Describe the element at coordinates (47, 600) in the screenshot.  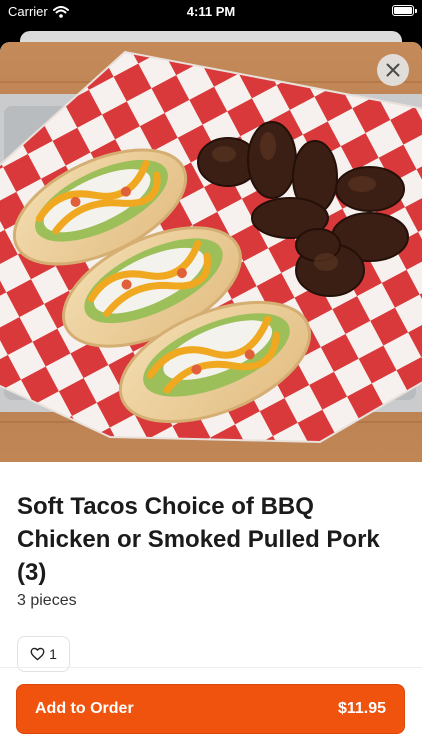
I see `item-description: 3 pieces` at that location.